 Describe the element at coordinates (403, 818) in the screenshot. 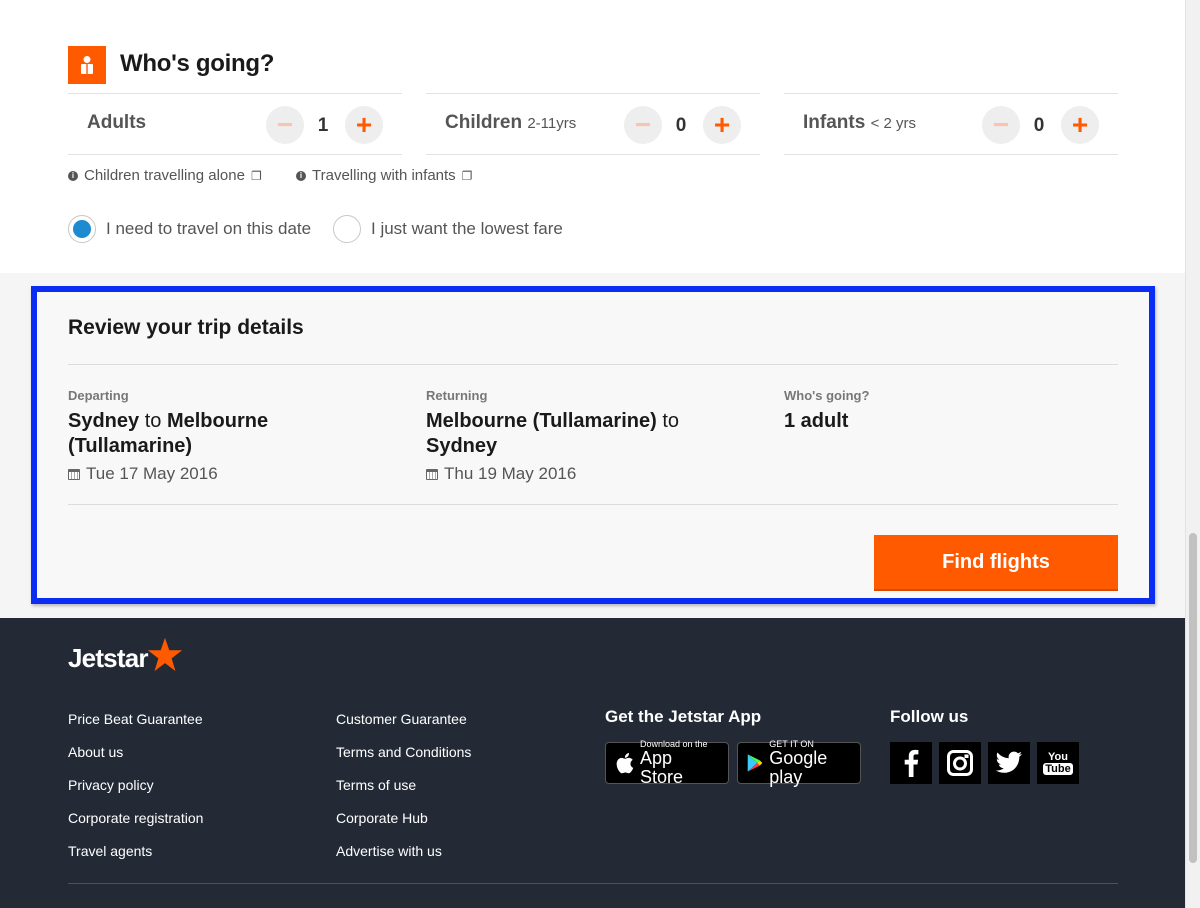

I see `corporate-hub-link: Corporate Hub` at that location.